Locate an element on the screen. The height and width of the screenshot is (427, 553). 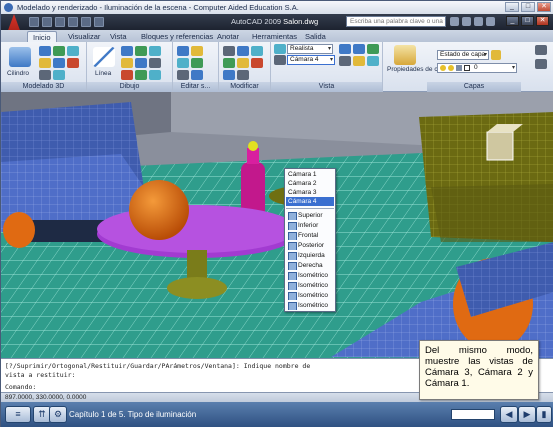
tab-anotar: Anotar is located at coordinates (228, 36).